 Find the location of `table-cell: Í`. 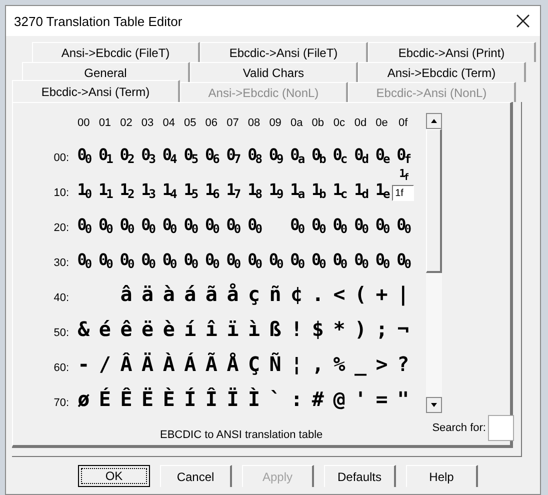

table-cell: Í is located at coordinates (190, 400).